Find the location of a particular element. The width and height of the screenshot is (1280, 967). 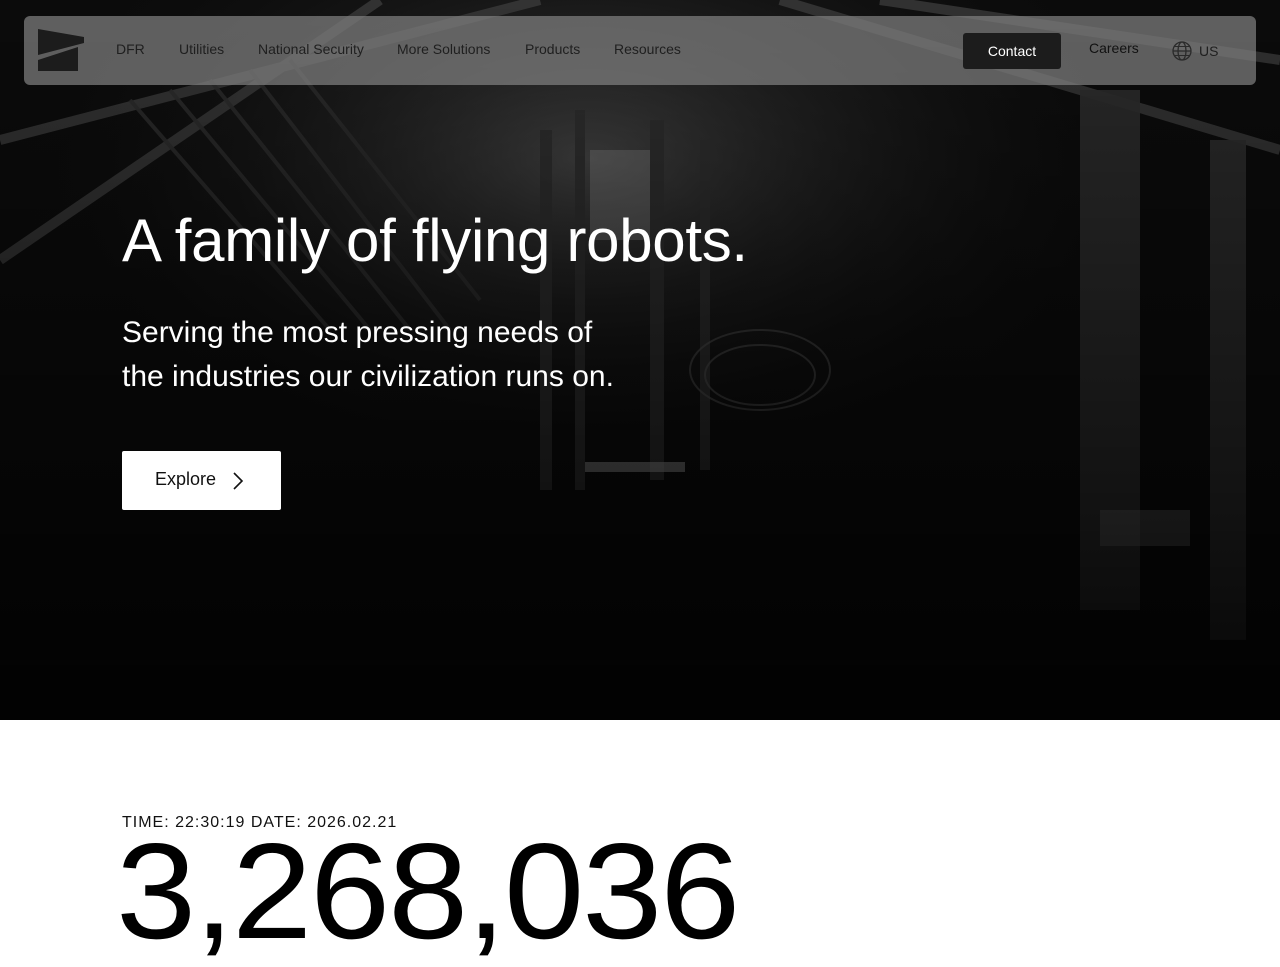

hero-subtitle-line: the industries our civilization runs on. is located at coordinates (368, 376).